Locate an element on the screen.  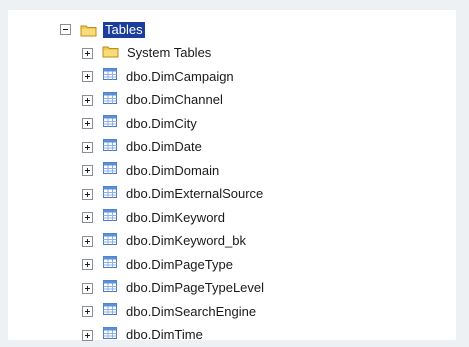
tree-node: dbo.DimCity is located at coordinates (174, 124).